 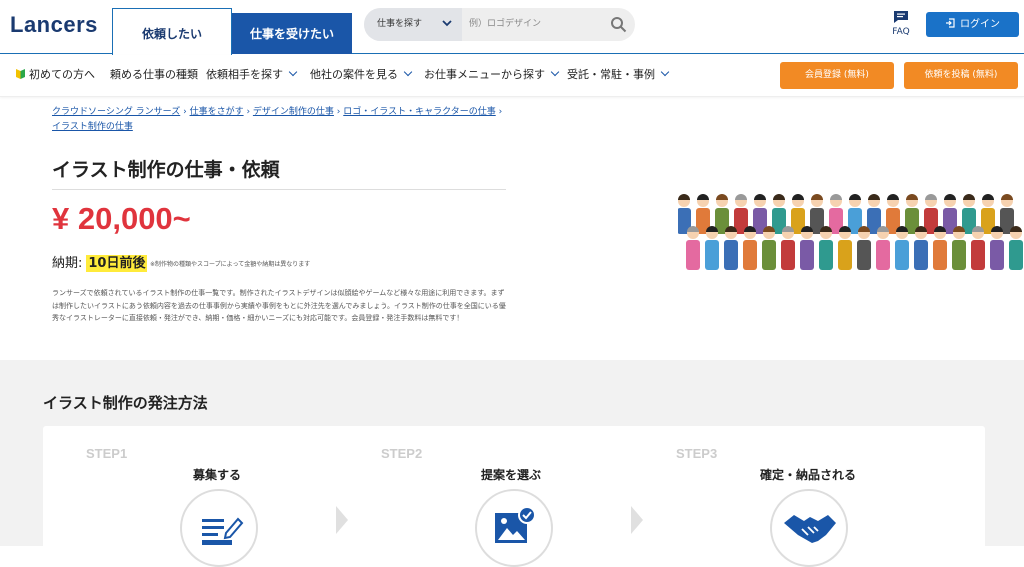 I want to click on register-button: 会員登録 (無料), so click(x=837, y=75).